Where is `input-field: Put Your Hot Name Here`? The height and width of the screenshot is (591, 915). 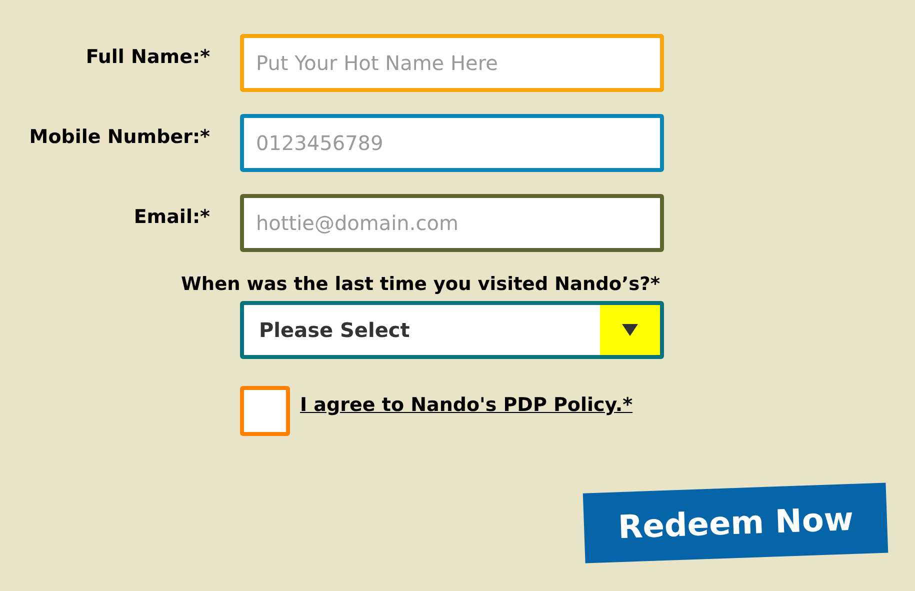
input-field: Put Your Hot Name Here is located at coordinates (452, 63).